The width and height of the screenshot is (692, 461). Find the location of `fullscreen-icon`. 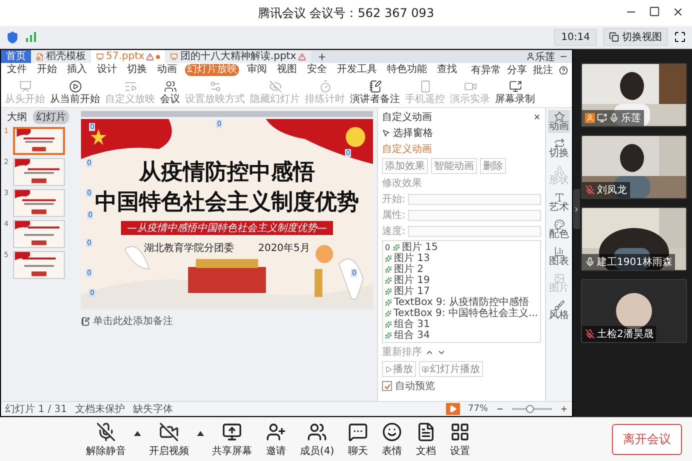

fullscreen-icon is located at coordinates (680, 37).